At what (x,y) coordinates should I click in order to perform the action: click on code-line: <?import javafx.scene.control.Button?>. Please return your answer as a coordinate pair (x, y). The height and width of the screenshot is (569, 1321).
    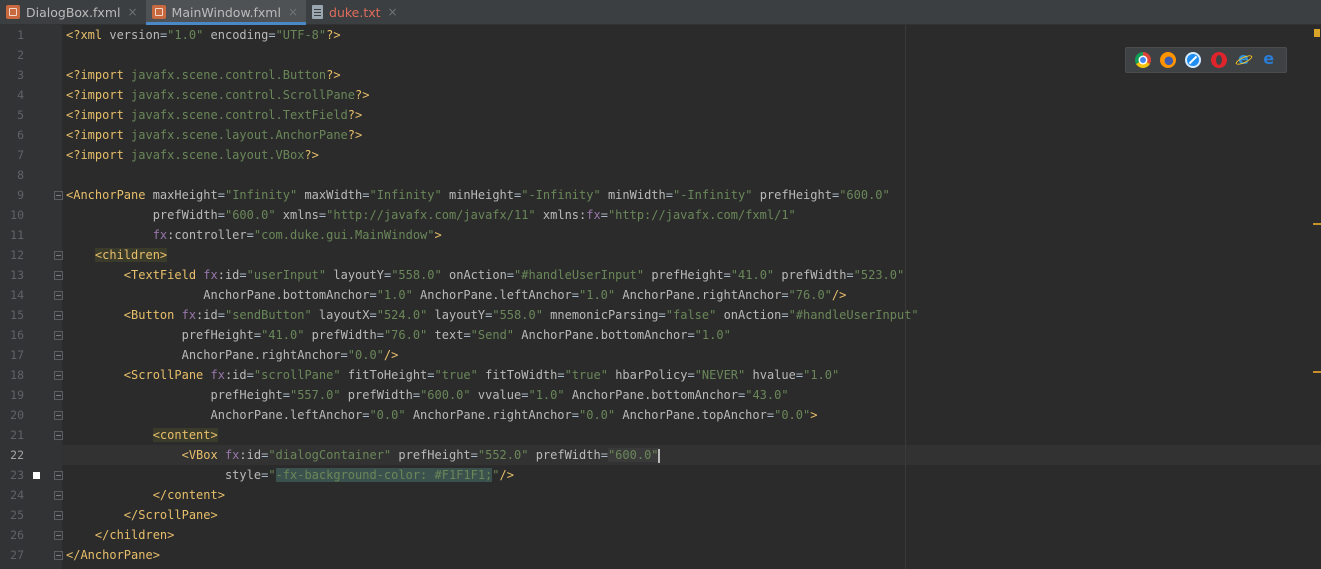
    Looking at the image, I should click on (492, 75).